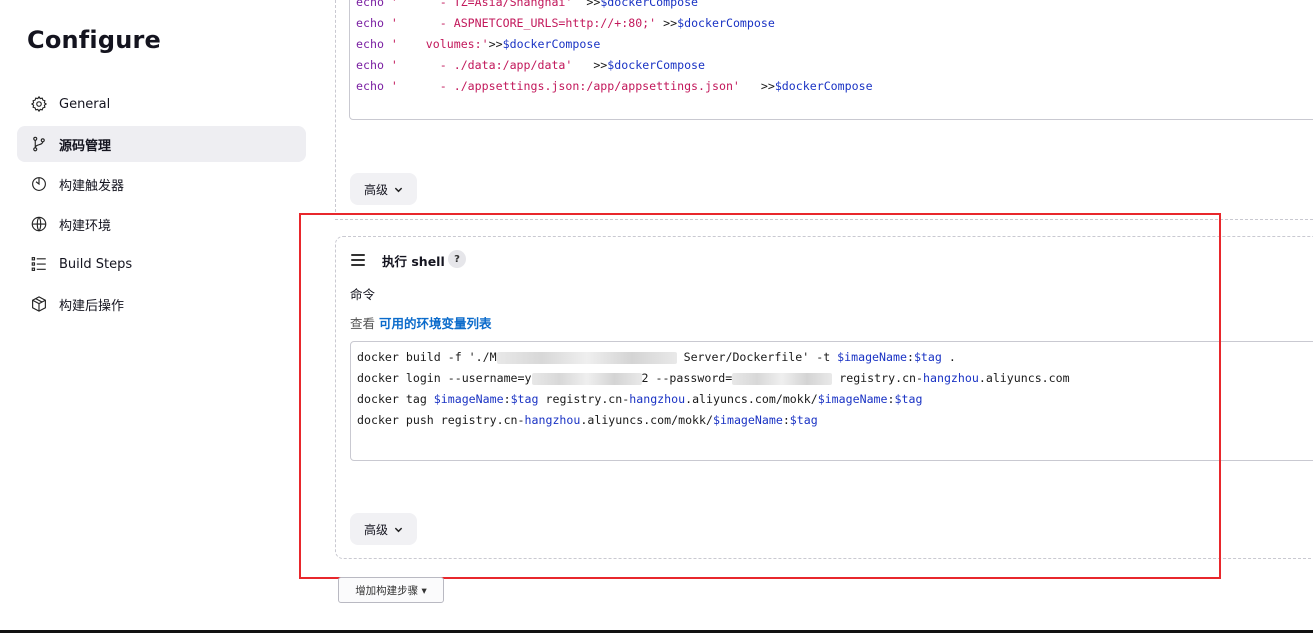  What do you see at coordinates (94, 40) in the screenshot?
I see `page-title: Configure` at bounding box center [94, 40].